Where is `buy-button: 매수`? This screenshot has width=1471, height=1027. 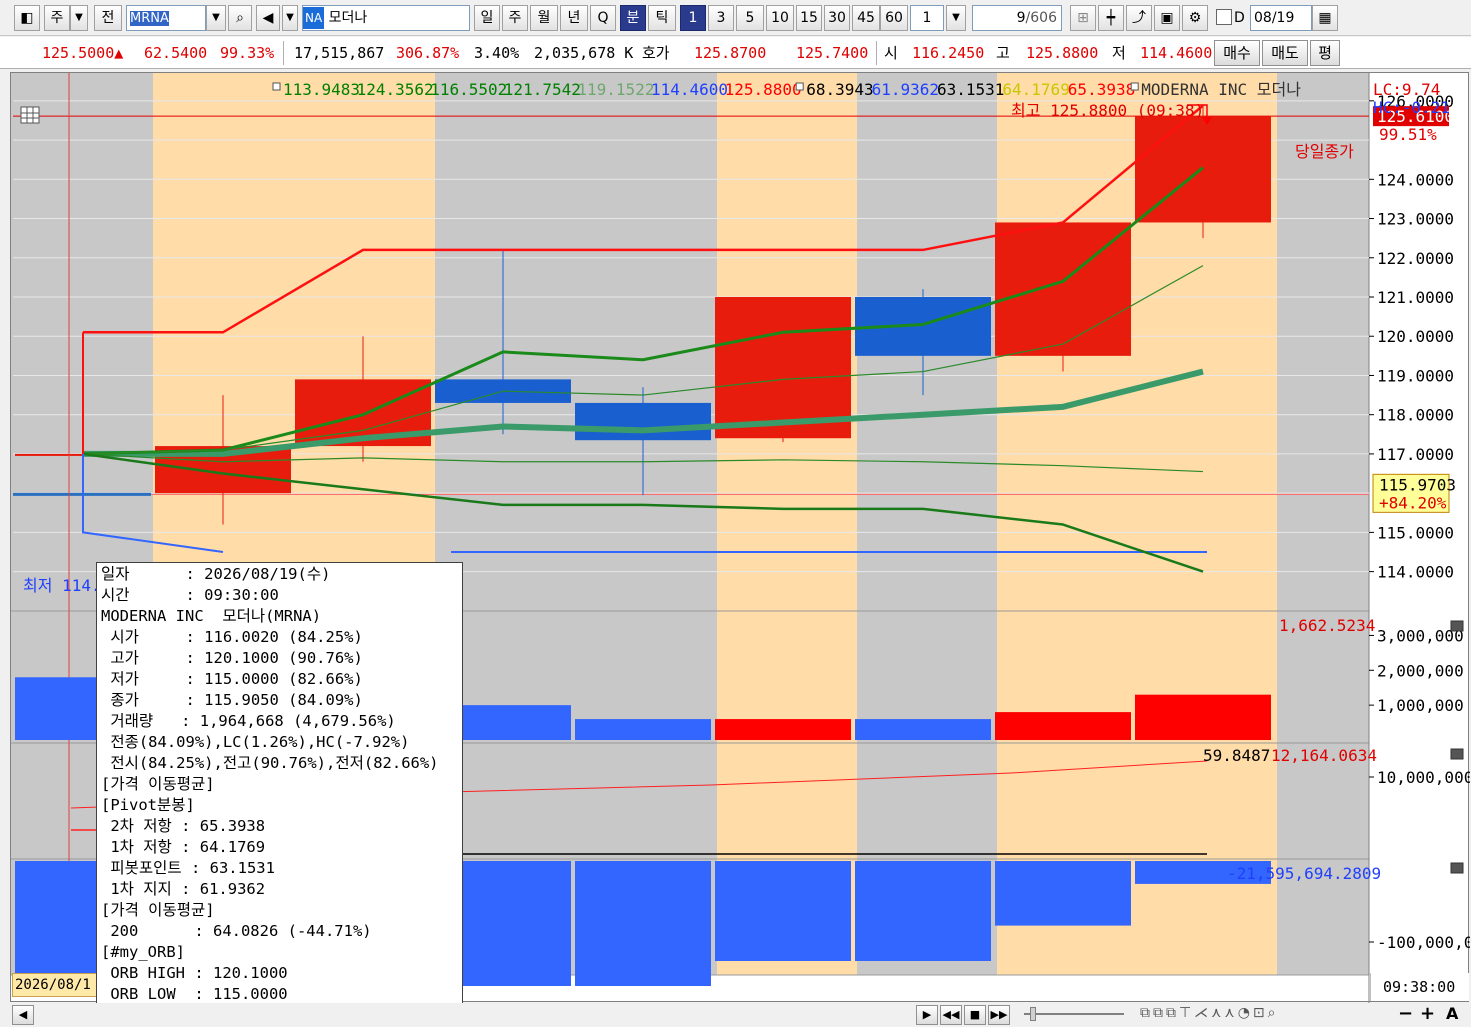 buy-button: 매수 is located at coordinates (1237, 53).